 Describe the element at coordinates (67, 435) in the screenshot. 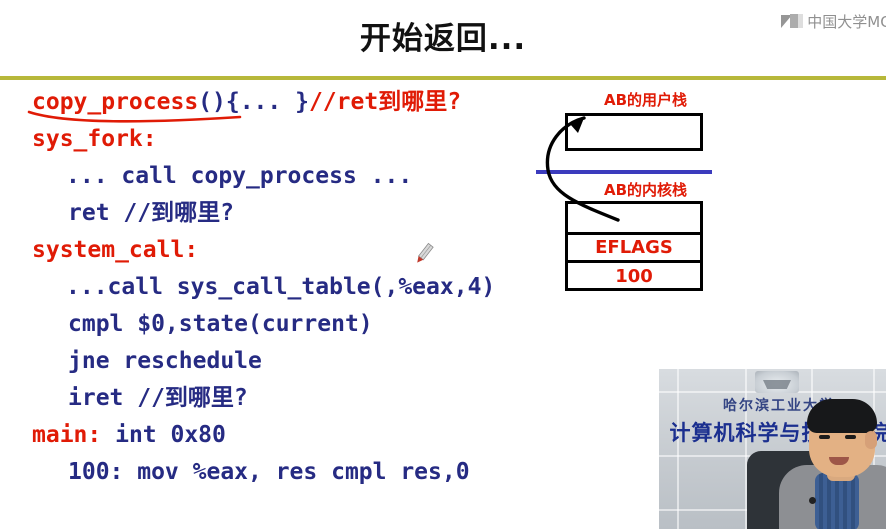

I see `code-segment: main:` at that location.